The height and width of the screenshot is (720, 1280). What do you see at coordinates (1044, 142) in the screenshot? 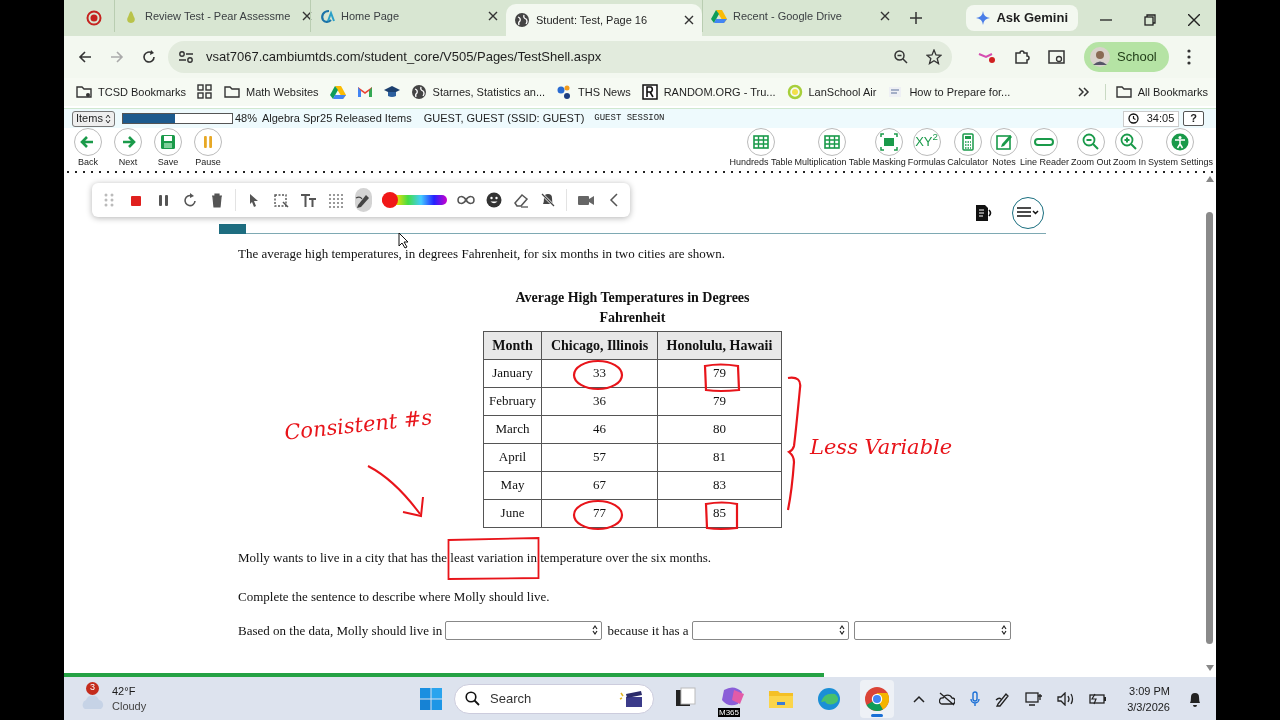
I see `line-reader-icon` at bounding box center [1044, 142].